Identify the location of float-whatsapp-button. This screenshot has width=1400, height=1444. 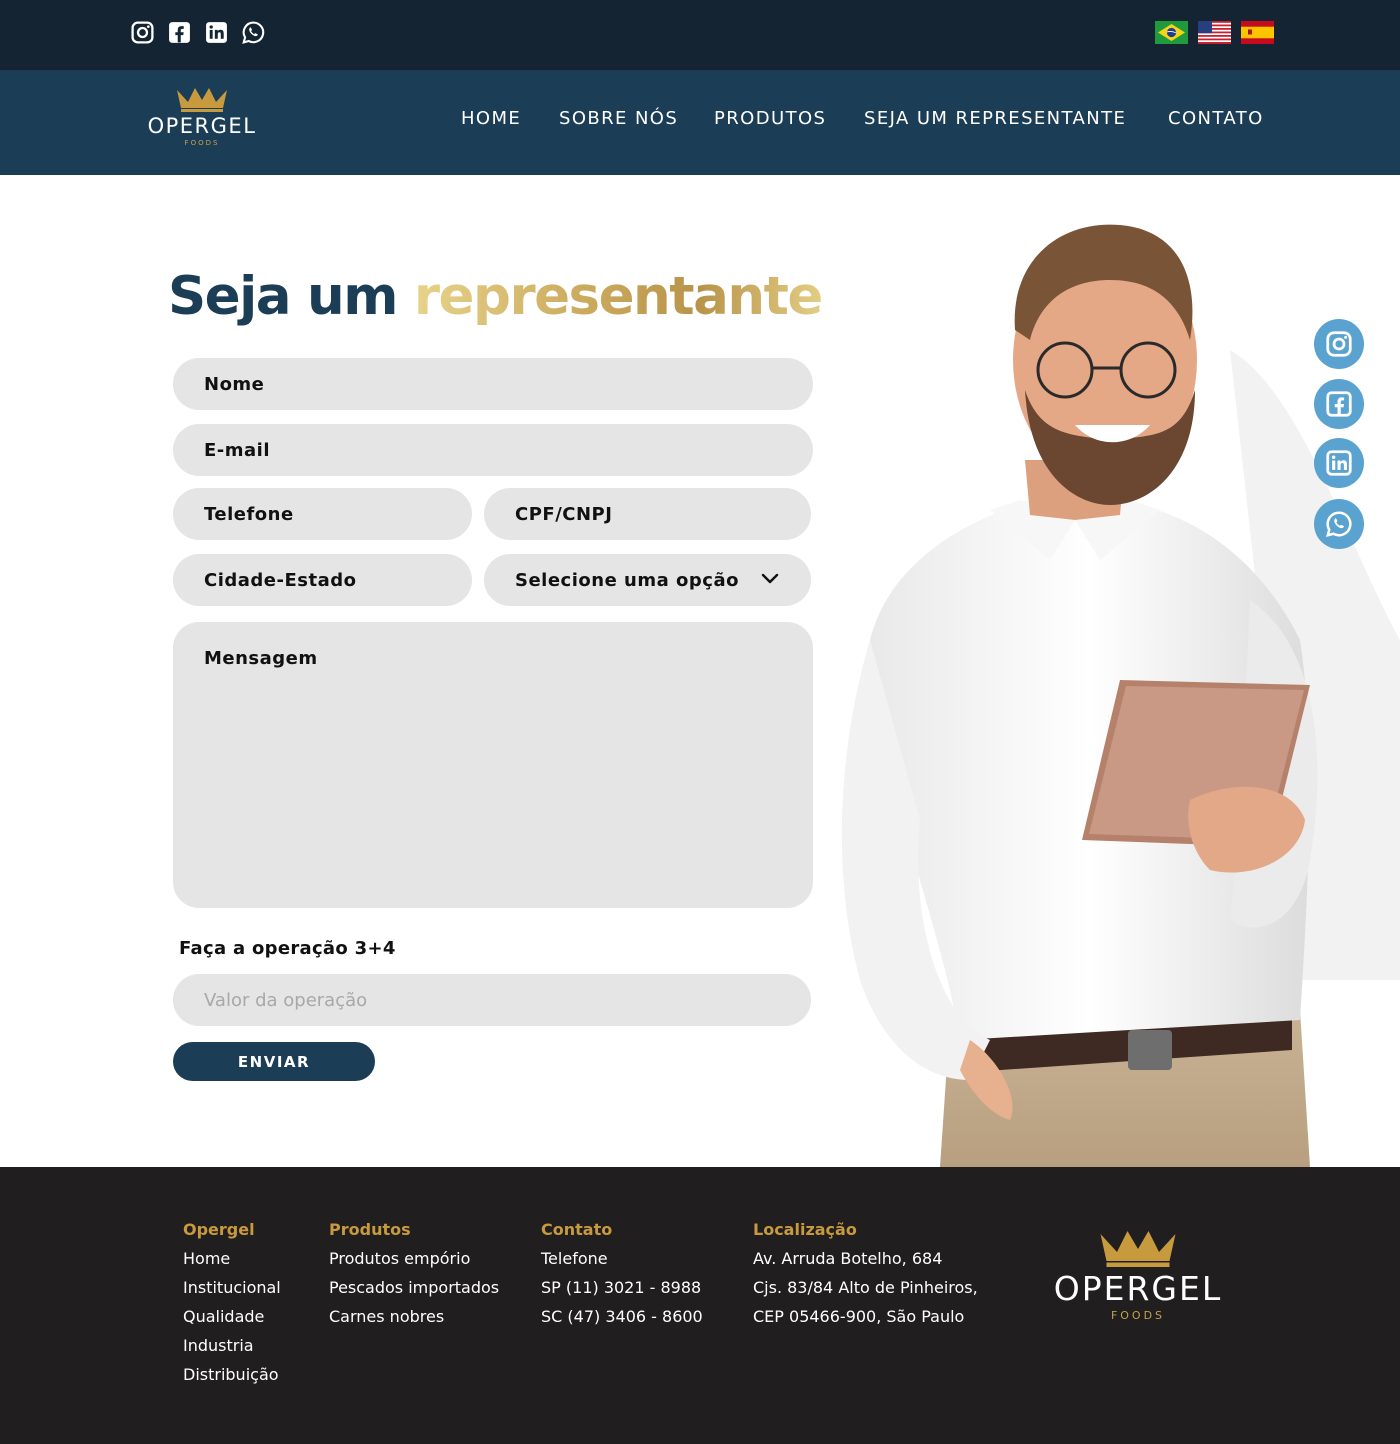
(1339, 524).